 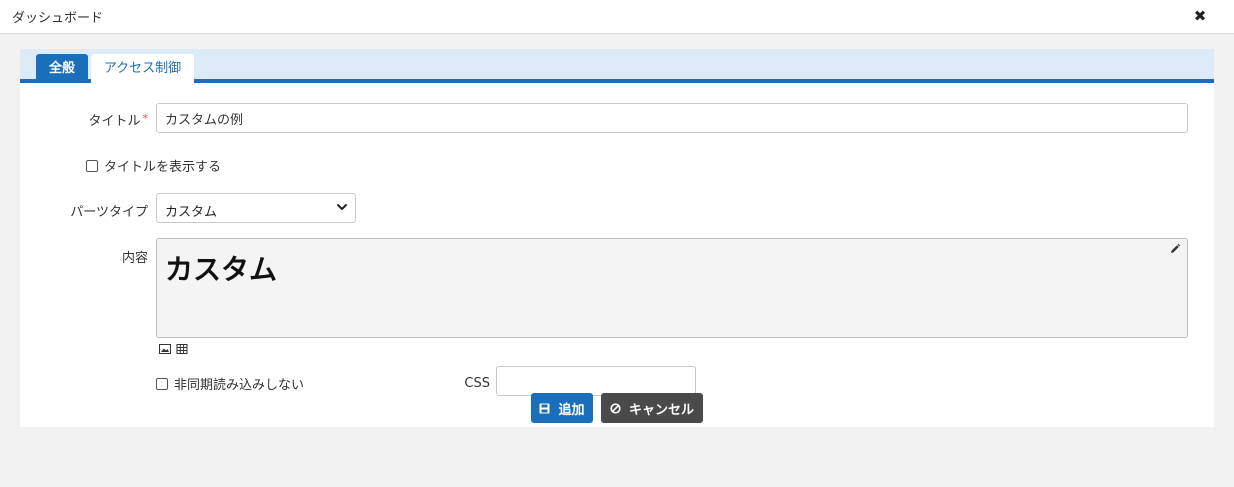 I want to click on part-type-value: カスタム, so click(x=191, y=212).